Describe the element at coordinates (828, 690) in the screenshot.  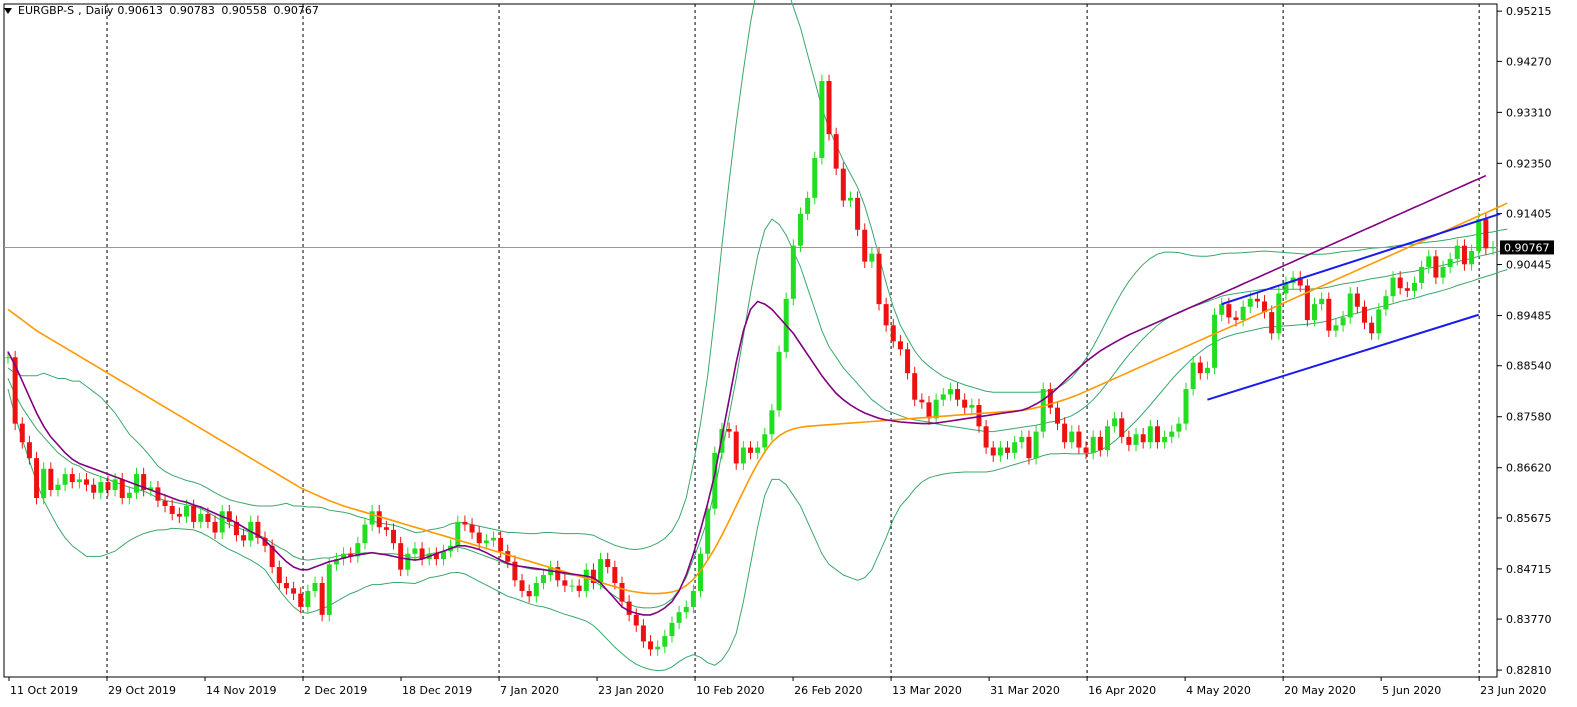
I see `x-tick-label: 26 Feb 2020` at that location.